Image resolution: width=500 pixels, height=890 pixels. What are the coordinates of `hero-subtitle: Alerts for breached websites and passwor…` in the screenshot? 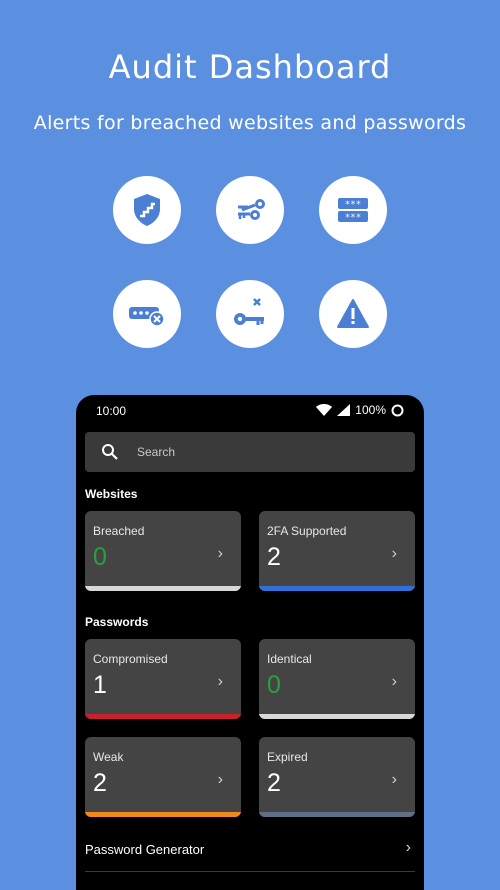 It's located at (250, 123).